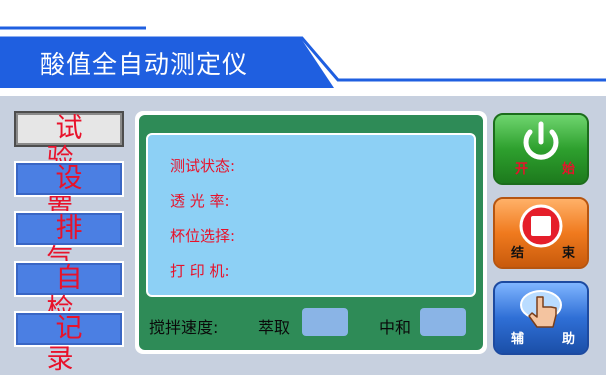 This screenshot has height=375, width=606. What do you see at coordinates (203, 236) in the screenshot?
I see `cup-select-label: 杯位选择:` at bounding box center [203, 236].